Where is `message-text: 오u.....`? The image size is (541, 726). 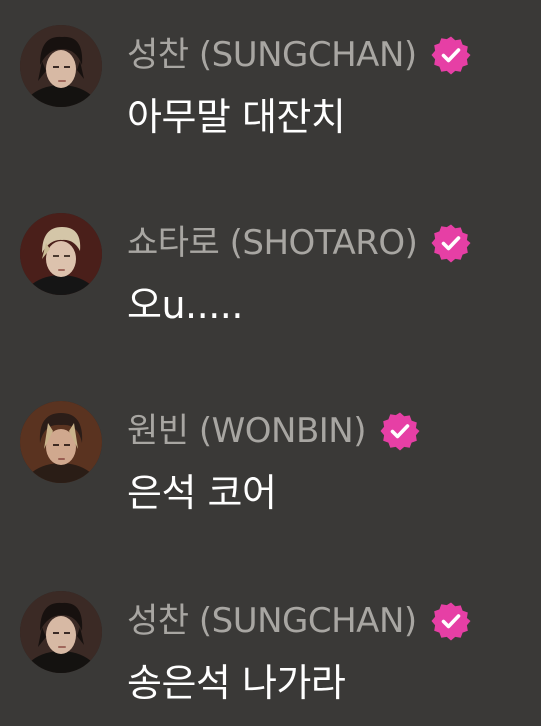
message-text: 오u..... is located at coordinates (185, 305).